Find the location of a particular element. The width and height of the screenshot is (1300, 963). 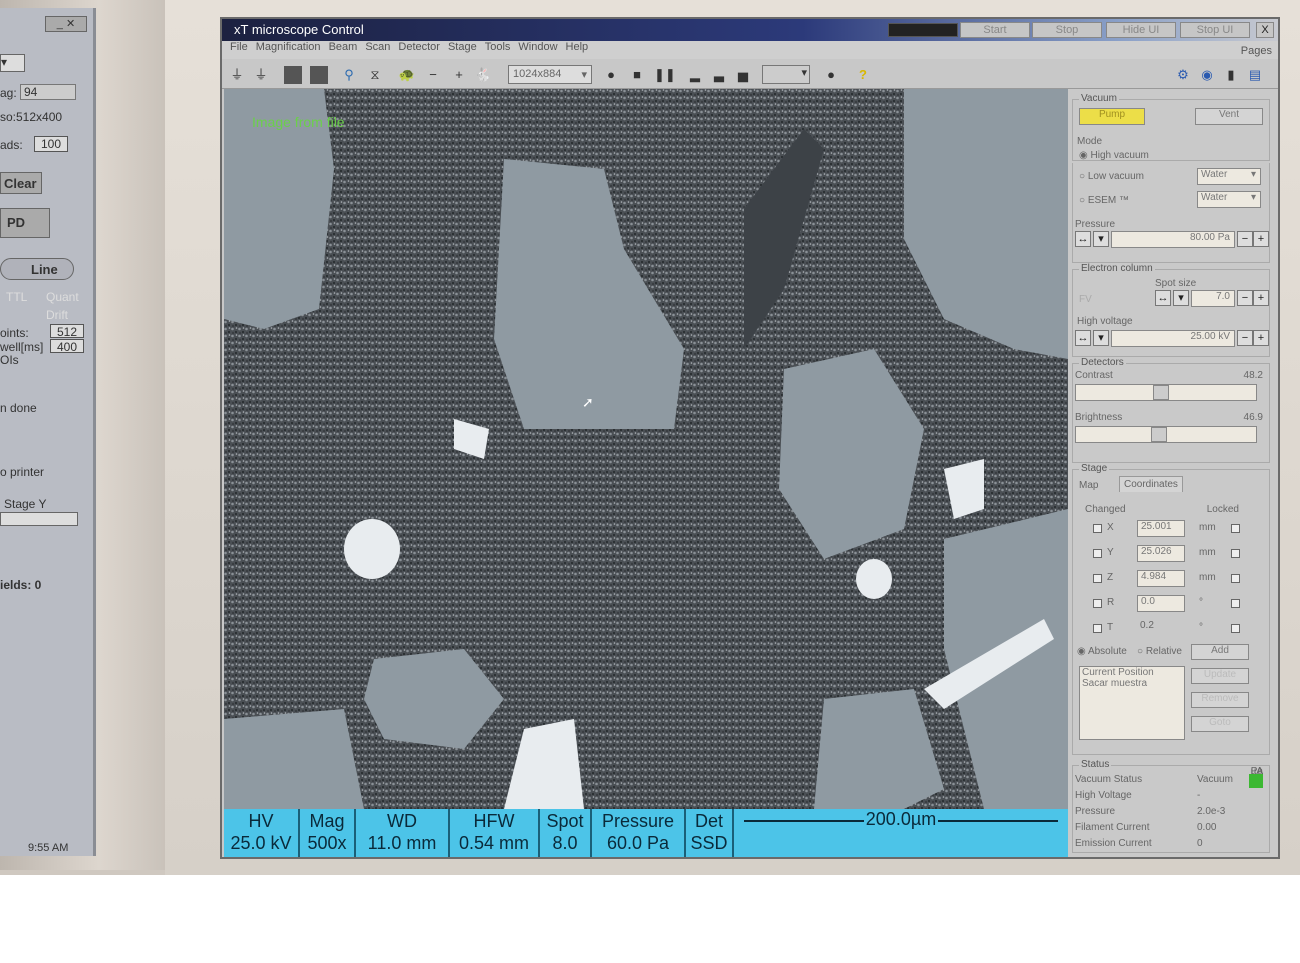

low-vacuum-gas-select: Water ▾ is located at coordinates (1229, 176).